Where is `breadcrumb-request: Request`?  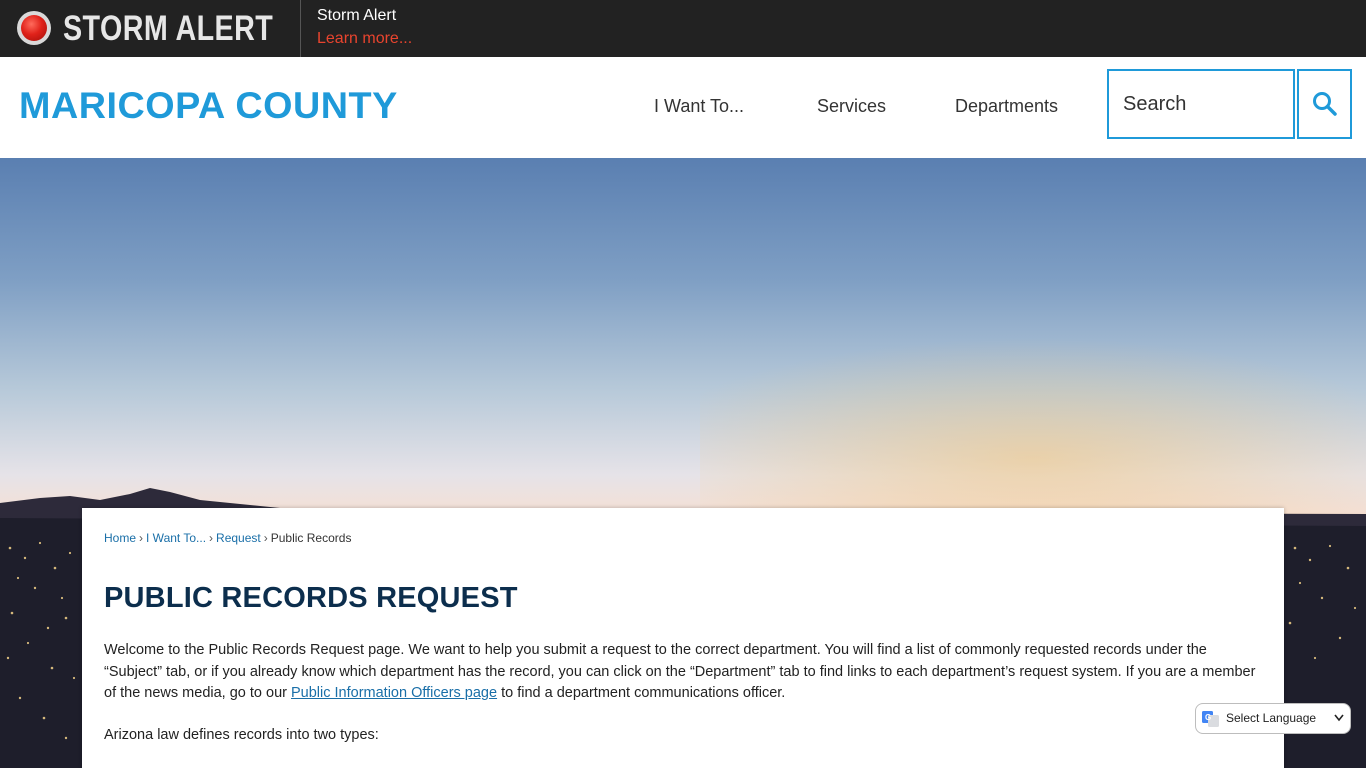 breadcrumb-request: Request is located at coordinates (238, 538).